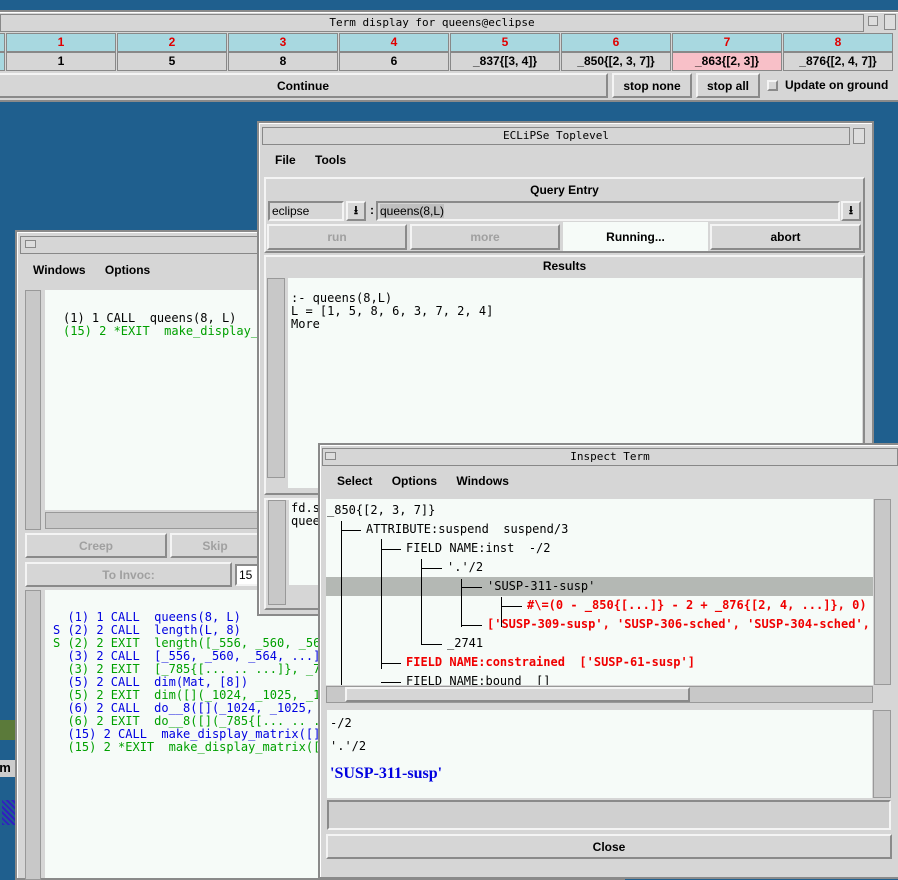  What do you see at coordinates (838, 42) in the screenshot?
I see `column-header: 8` at bounding box center [838, 42].